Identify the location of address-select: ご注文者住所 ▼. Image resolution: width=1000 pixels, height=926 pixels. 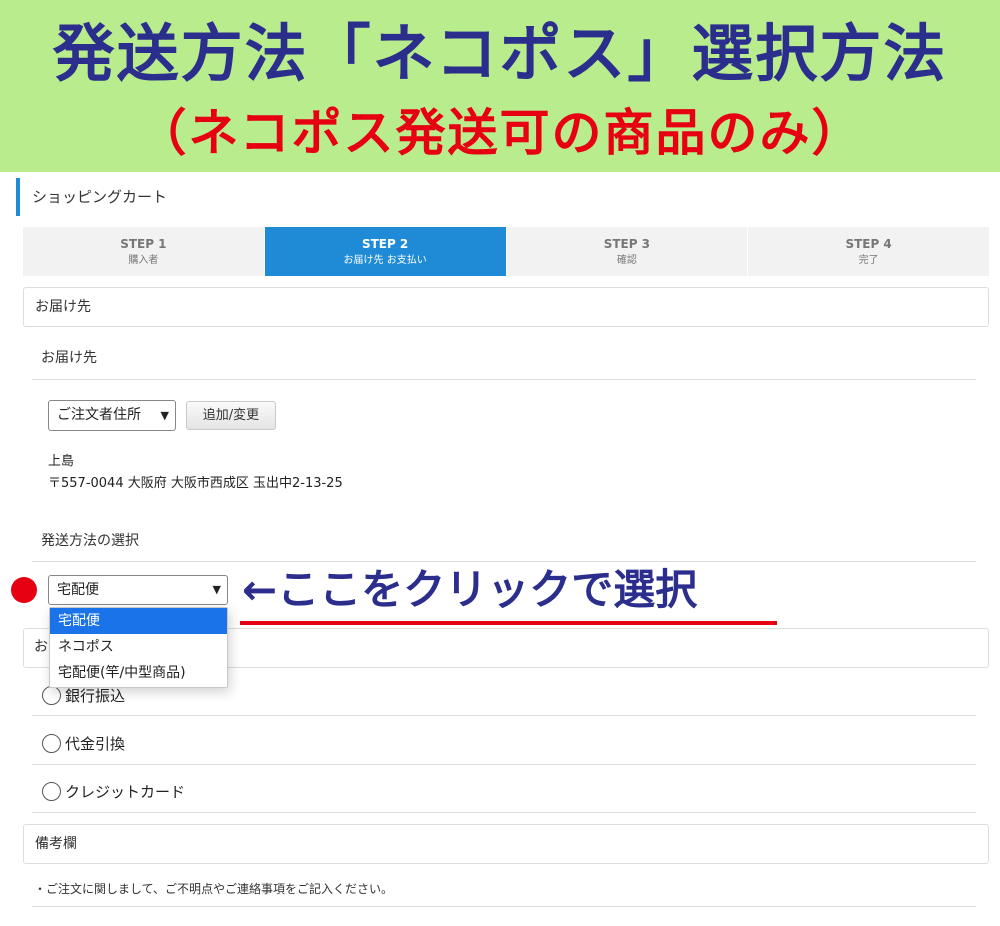
(112, 415).